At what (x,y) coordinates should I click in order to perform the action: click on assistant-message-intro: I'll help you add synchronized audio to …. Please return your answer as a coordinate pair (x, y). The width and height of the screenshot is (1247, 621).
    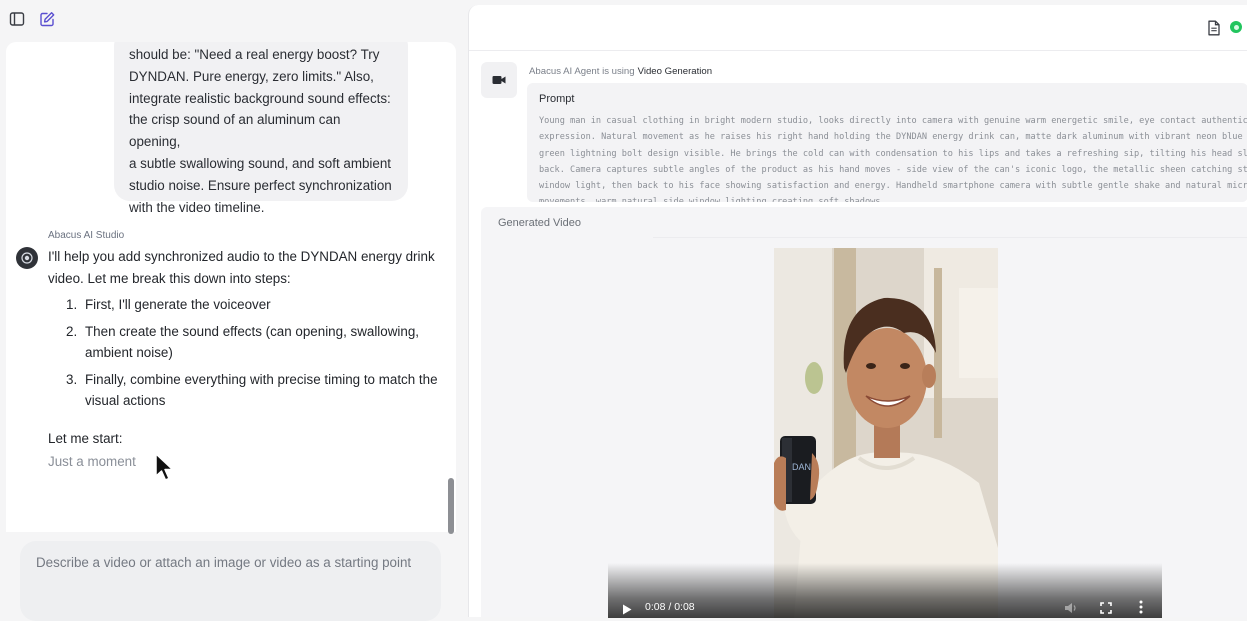
    Looking at the image, I should click on (241, 267).